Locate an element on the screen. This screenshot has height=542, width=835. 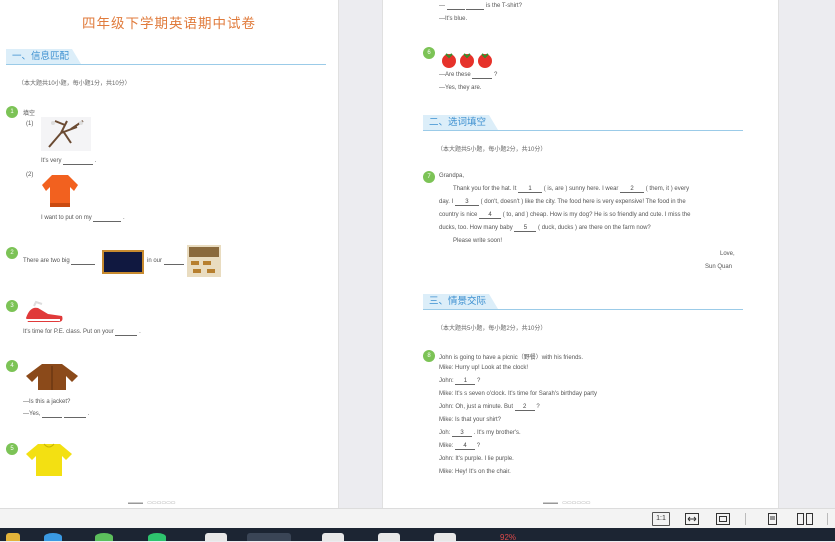
question-3-text: It's time for P.E. class. Put on your . is located at coordinates (82, 332).